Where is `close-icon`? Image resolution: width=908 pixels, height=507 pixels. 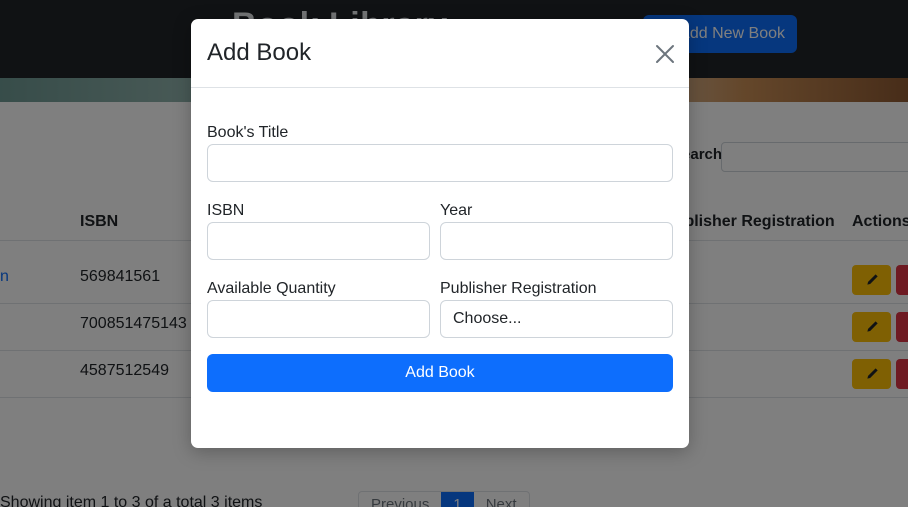 close-icon is located at coordinates (665, 54).